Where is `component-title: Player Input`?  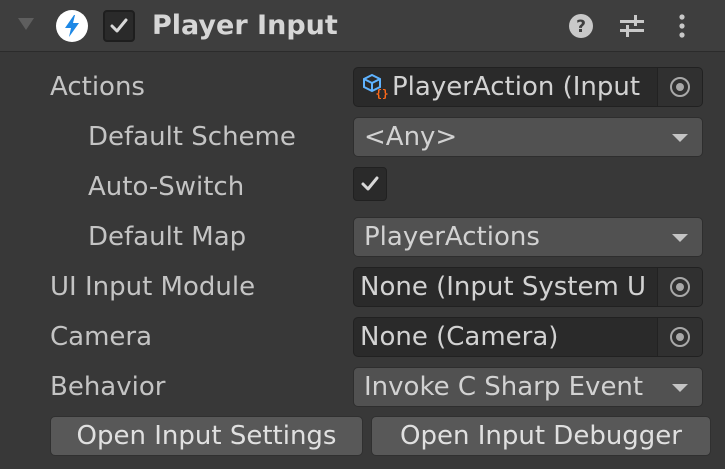 component-title: Player Input is located at coordinates (245, 25).